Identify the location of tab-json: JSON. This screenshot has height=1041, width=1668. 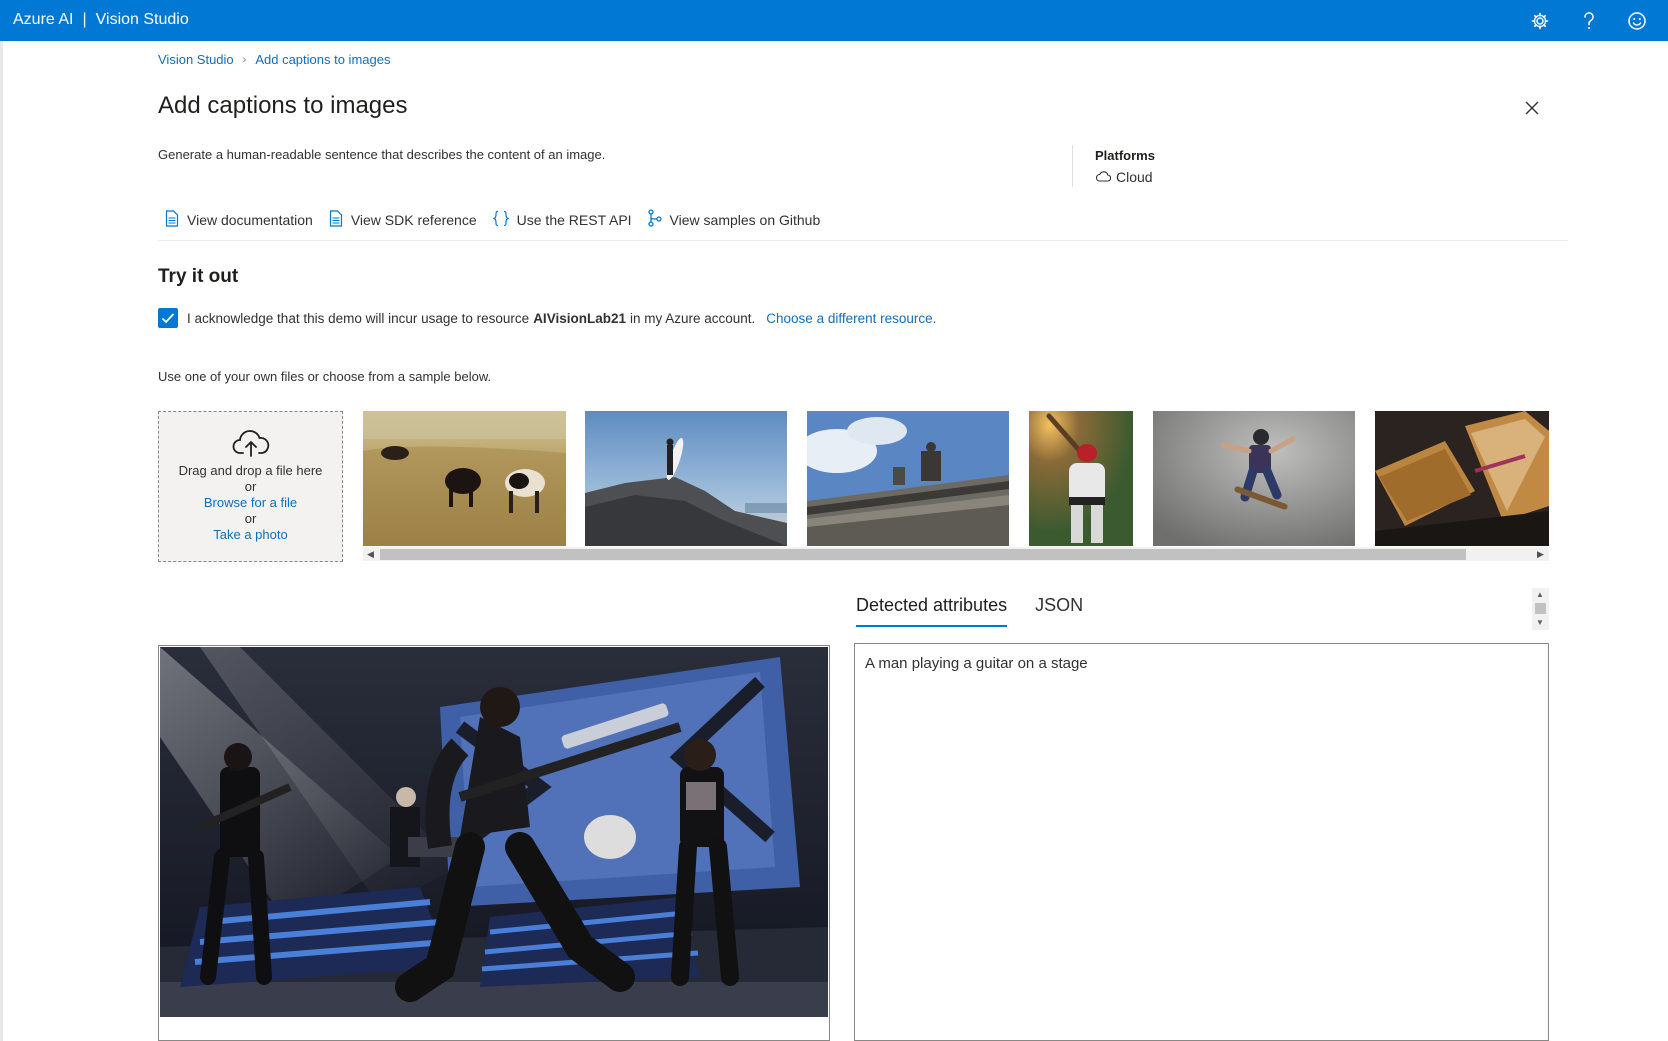
(1059, 611).